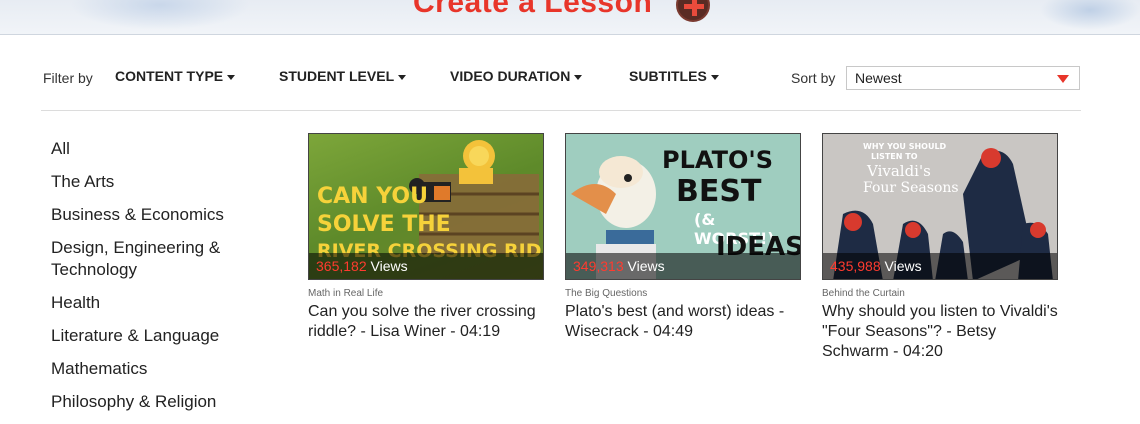  I want to click on thumbnail-caption: CAN YOU, so click(372, 196).